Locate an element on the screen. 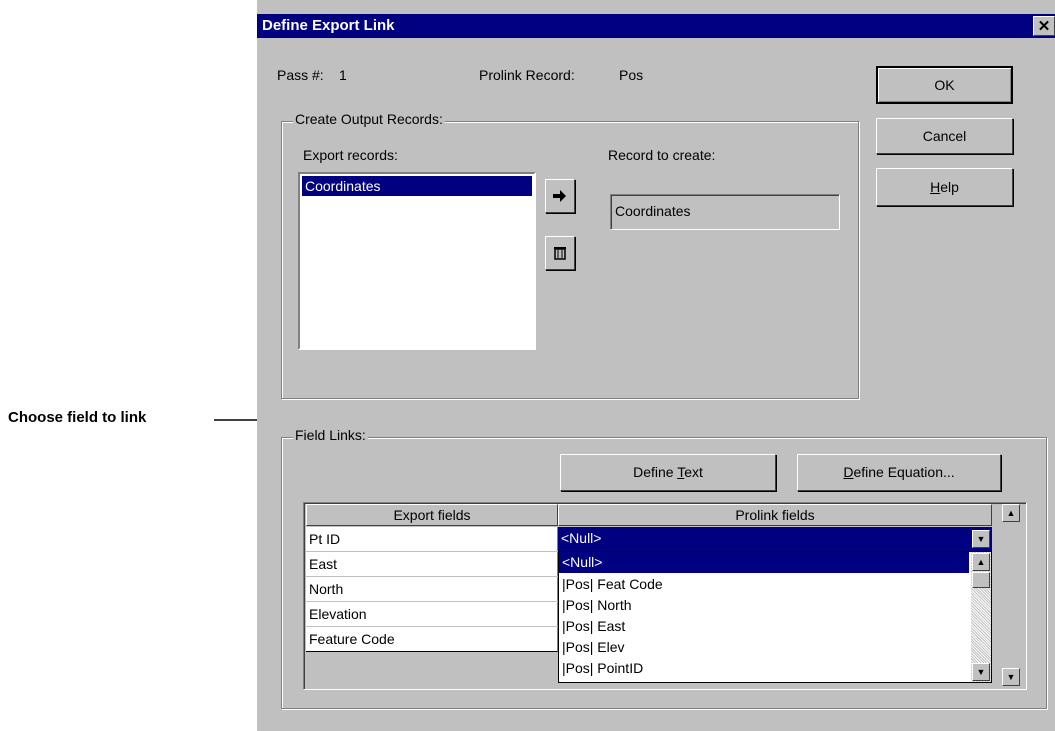 The image size is (1055, 731). prolink-record-value: Pos is located at coordinates (631, 75).